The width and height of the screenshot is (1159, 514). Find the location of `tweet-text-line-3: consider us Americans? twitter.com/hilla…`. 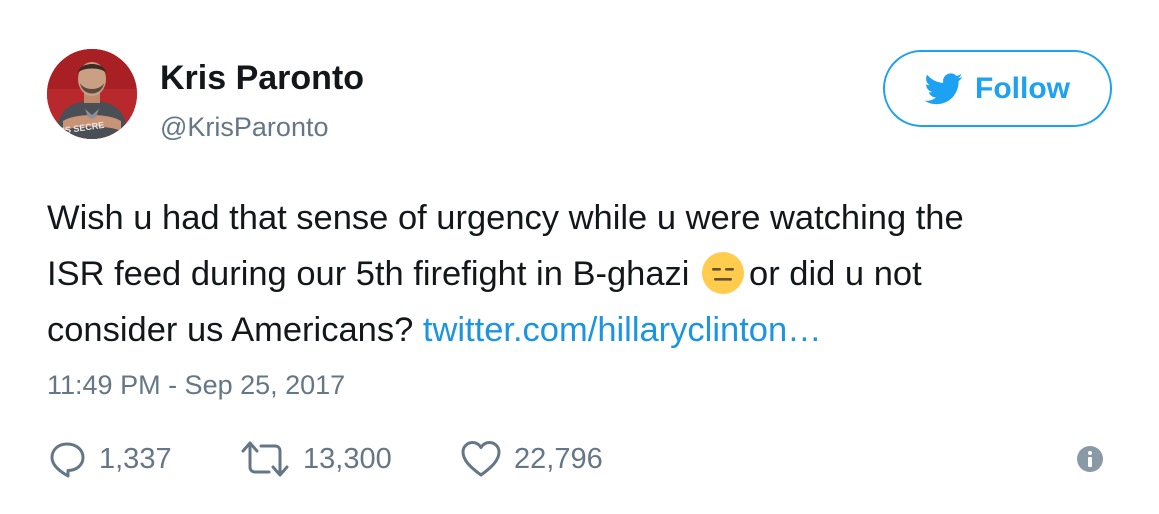

tweet-text-line-3: consider us Americans? twitter.com/hilla… is located at coordinates (589, 330).